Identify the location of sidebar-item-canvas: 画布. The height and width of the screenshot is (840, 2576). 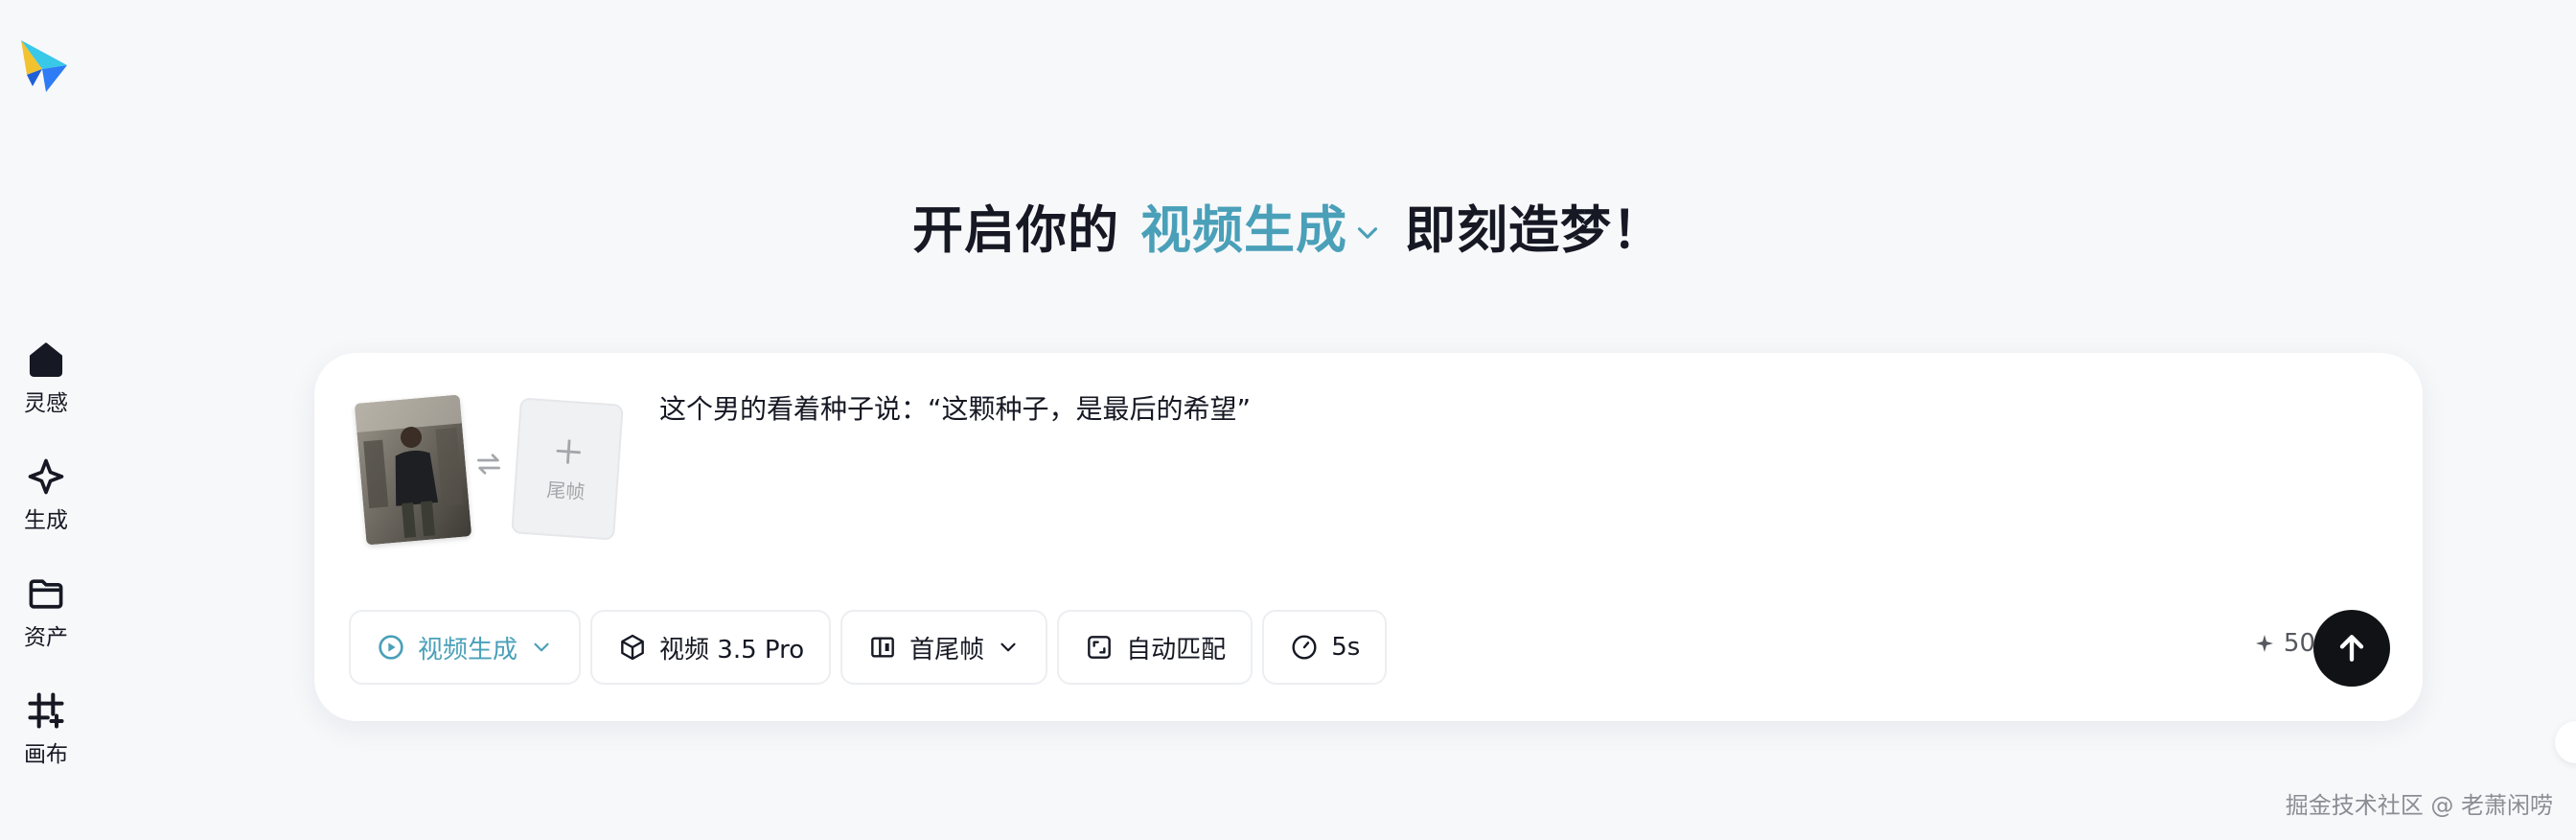
(46, 737).